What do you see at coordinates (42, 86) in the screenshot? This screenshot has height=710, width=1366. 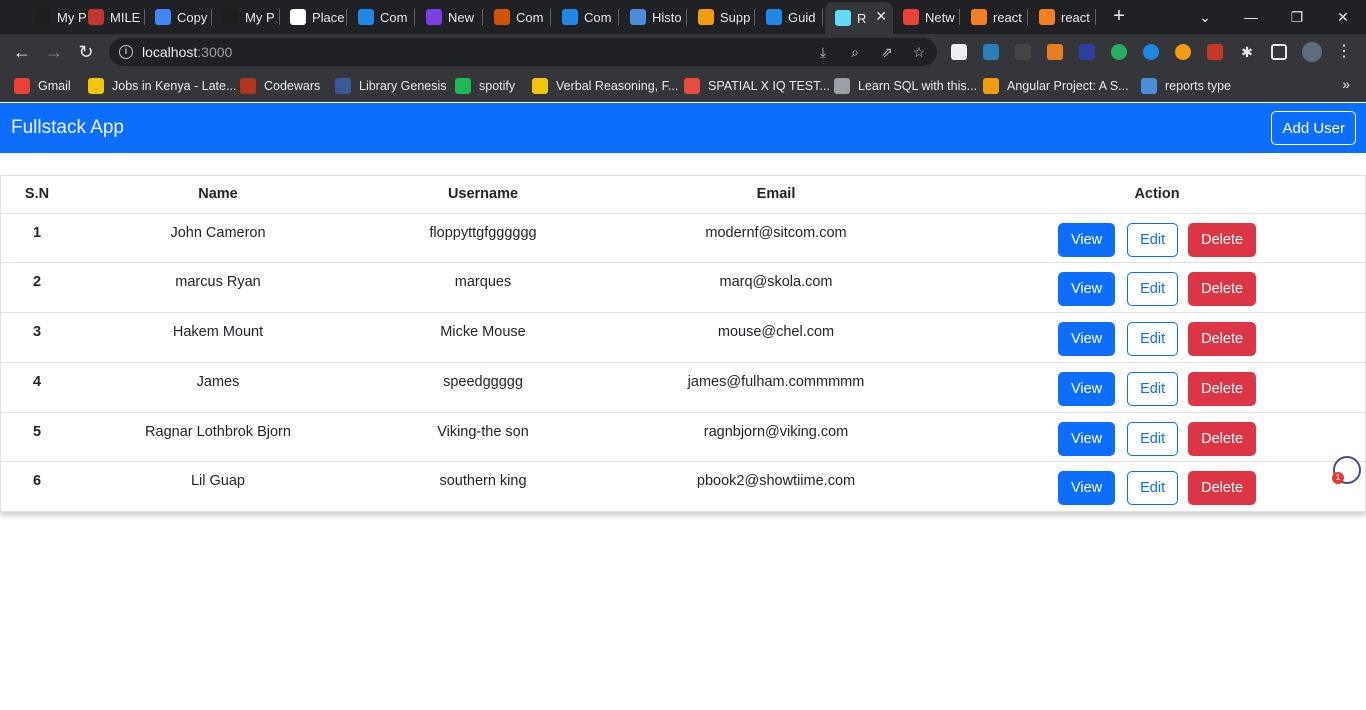 I see `bookmark-item: Gmail` at bounding box center [42, 86].